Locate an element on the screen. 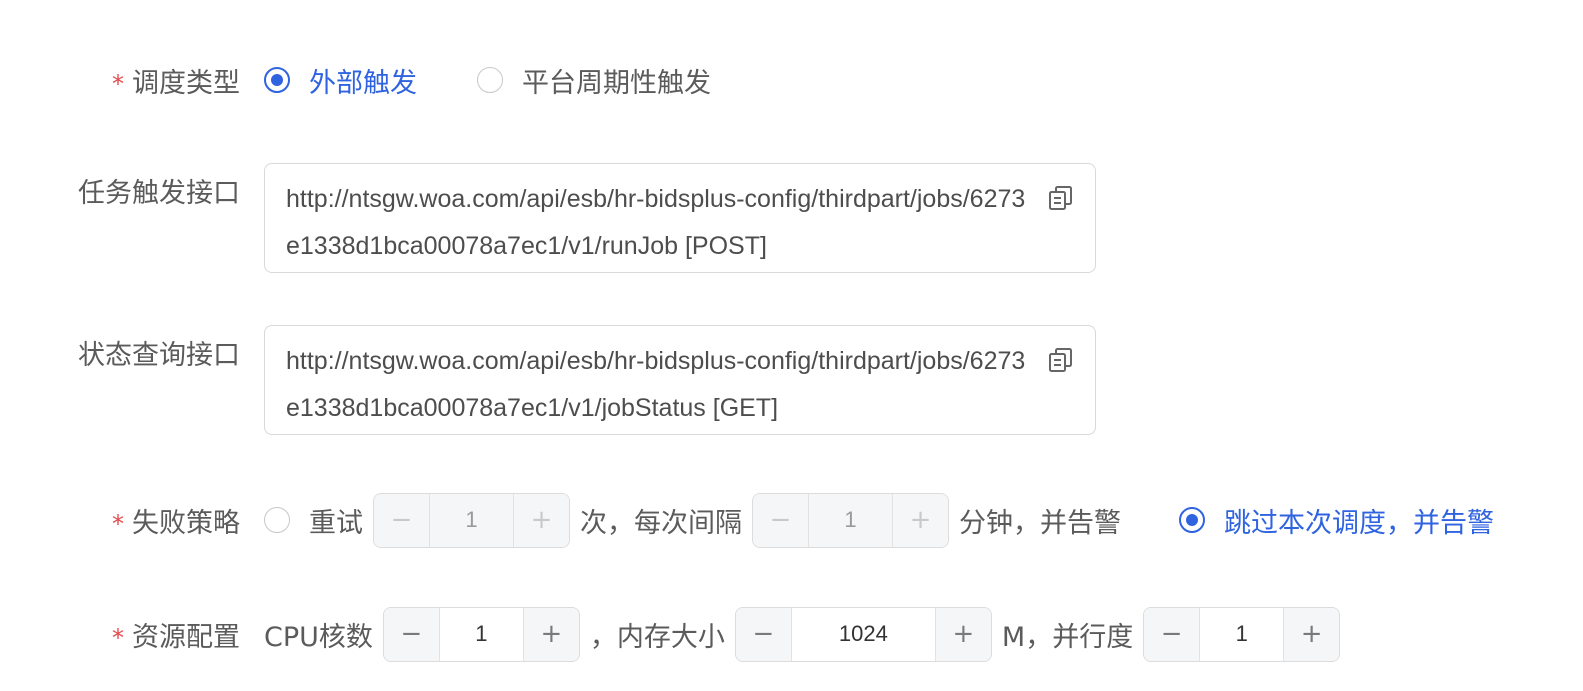 Image resolution: width=1583 pixels, height=691 pixels. radio-skip-schedule: 跳过本次调度，并告警 is located at coordinates (1336, 520).